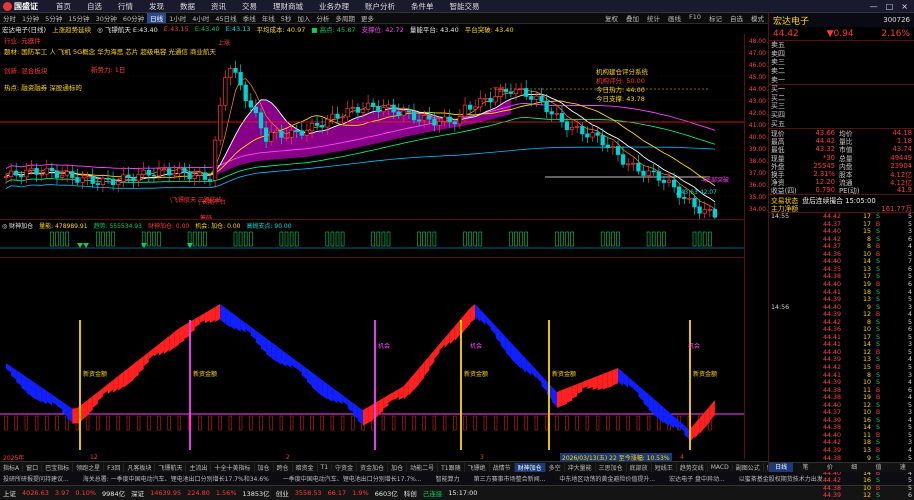  Describe the element at coordinates (322, 18) in the screenshot. I see `period-tab-14: 分析` at that location.